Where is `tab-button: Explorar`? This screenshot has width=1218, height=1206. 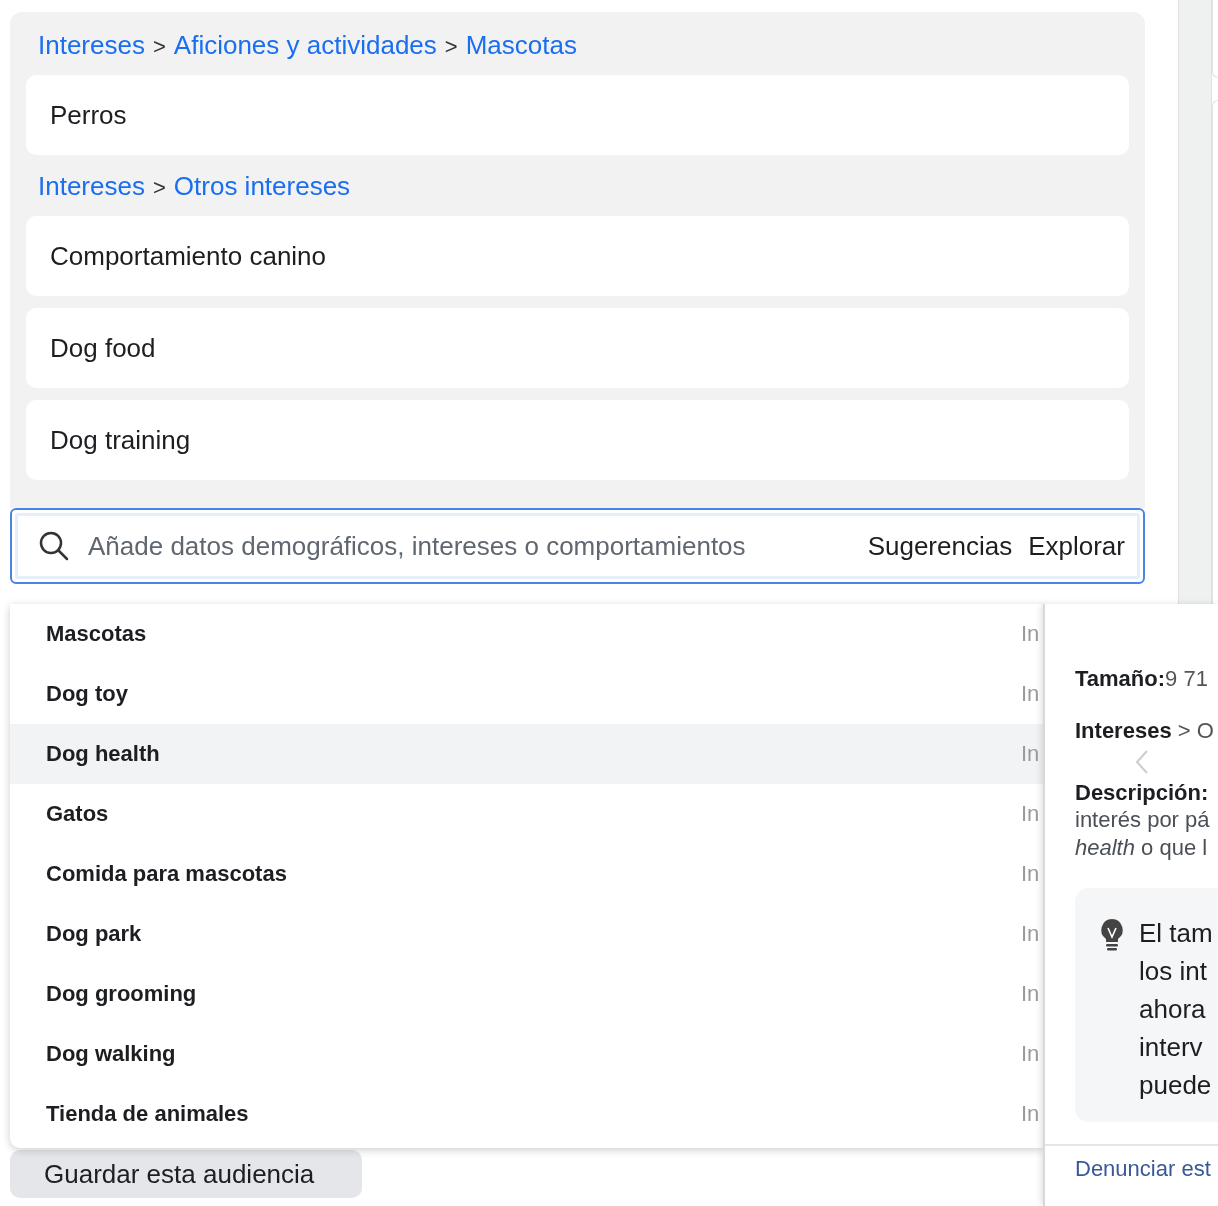
tab-button: Explorar is located at coordinates (1076, 546).